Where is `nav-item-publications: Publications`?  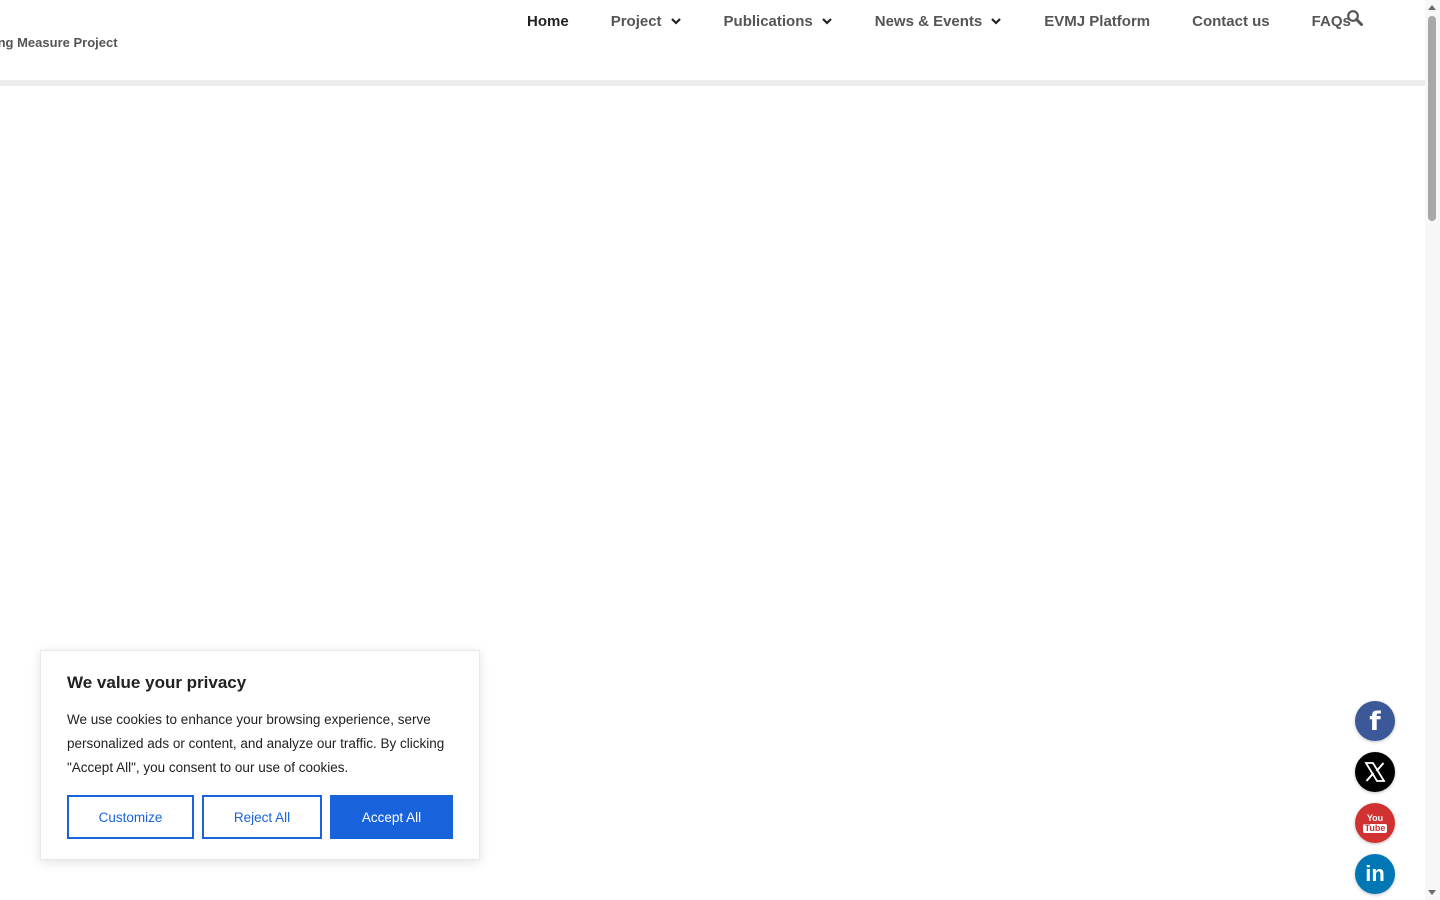
nav-item-publications: Publications is located at coordinates (778, 21).